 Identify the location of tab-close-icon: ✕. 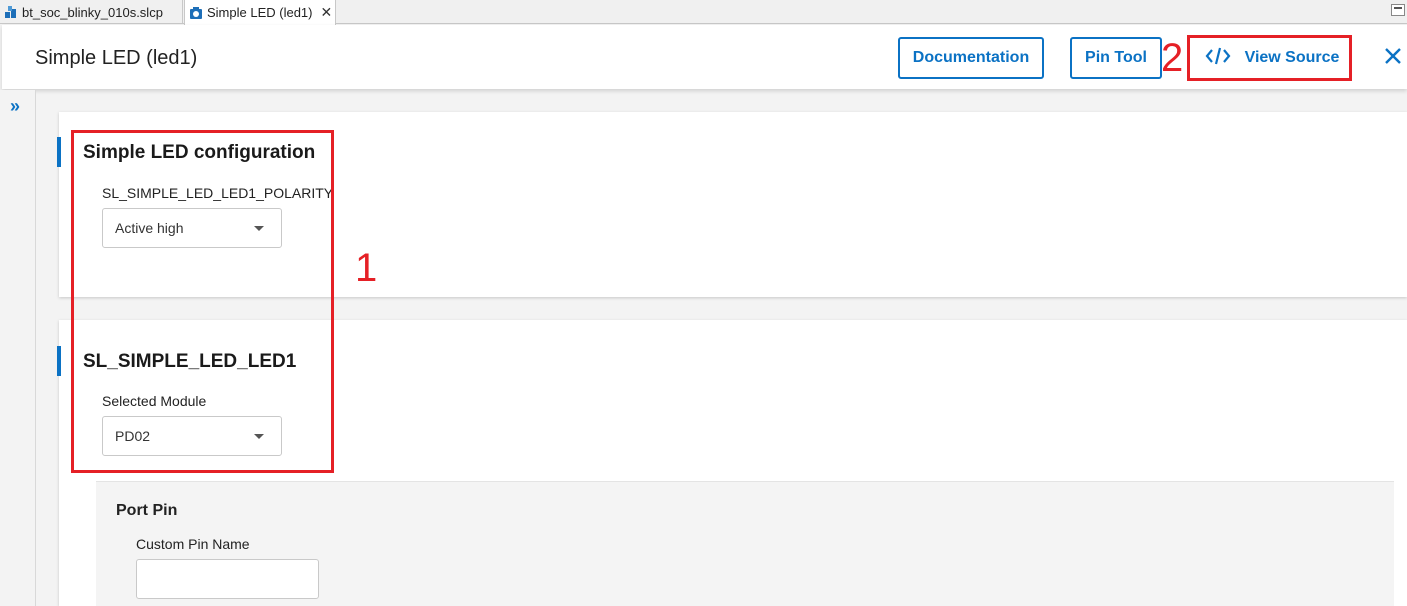
(327, 12).